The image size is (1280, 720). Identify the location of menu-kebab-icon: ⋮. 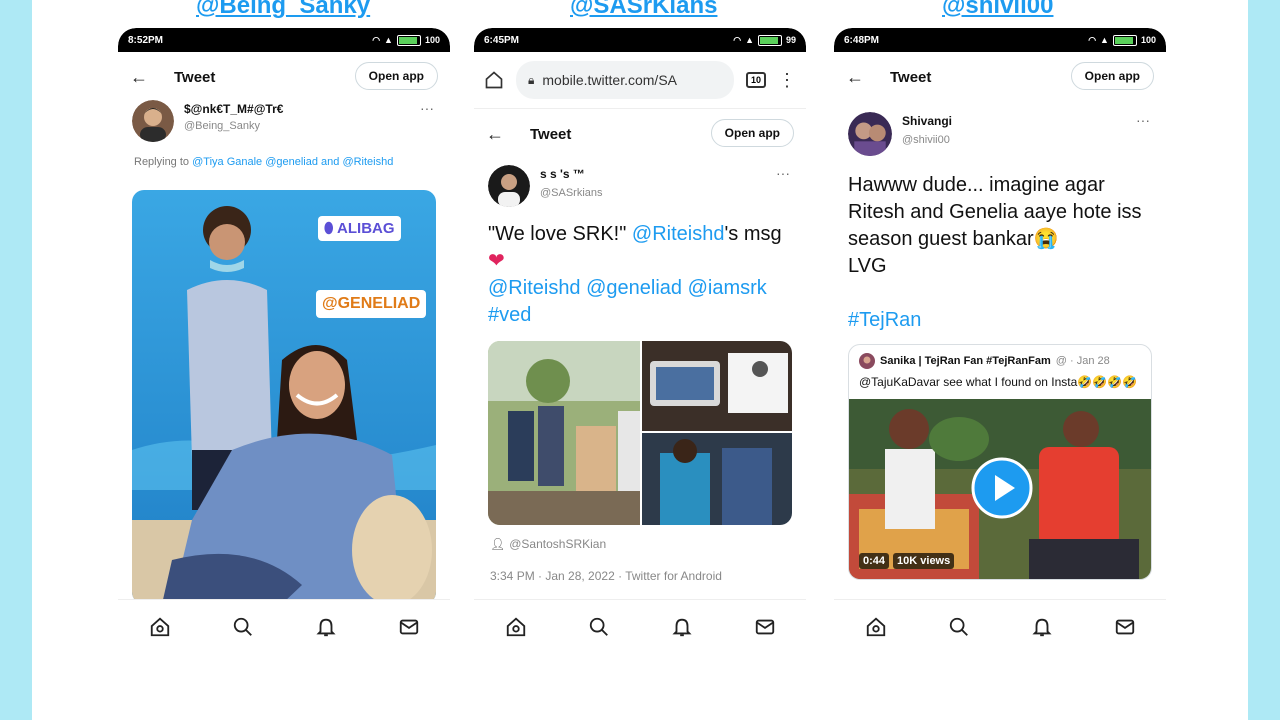
(787, 80).